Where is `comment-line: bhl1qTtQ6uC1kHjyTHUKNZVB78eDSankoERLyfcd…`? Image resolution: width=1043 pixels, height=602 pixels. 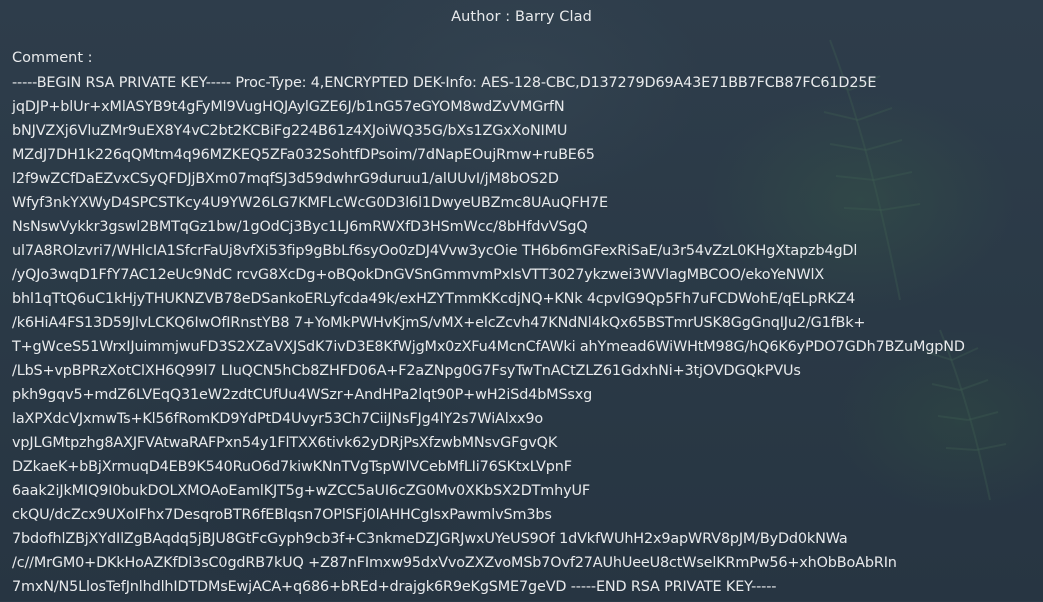 comment-line: bhl1qTtQ6uC1kHjyTHUKNZVB78eDSankoERLyfcd… is located at coordinates (434, 299).